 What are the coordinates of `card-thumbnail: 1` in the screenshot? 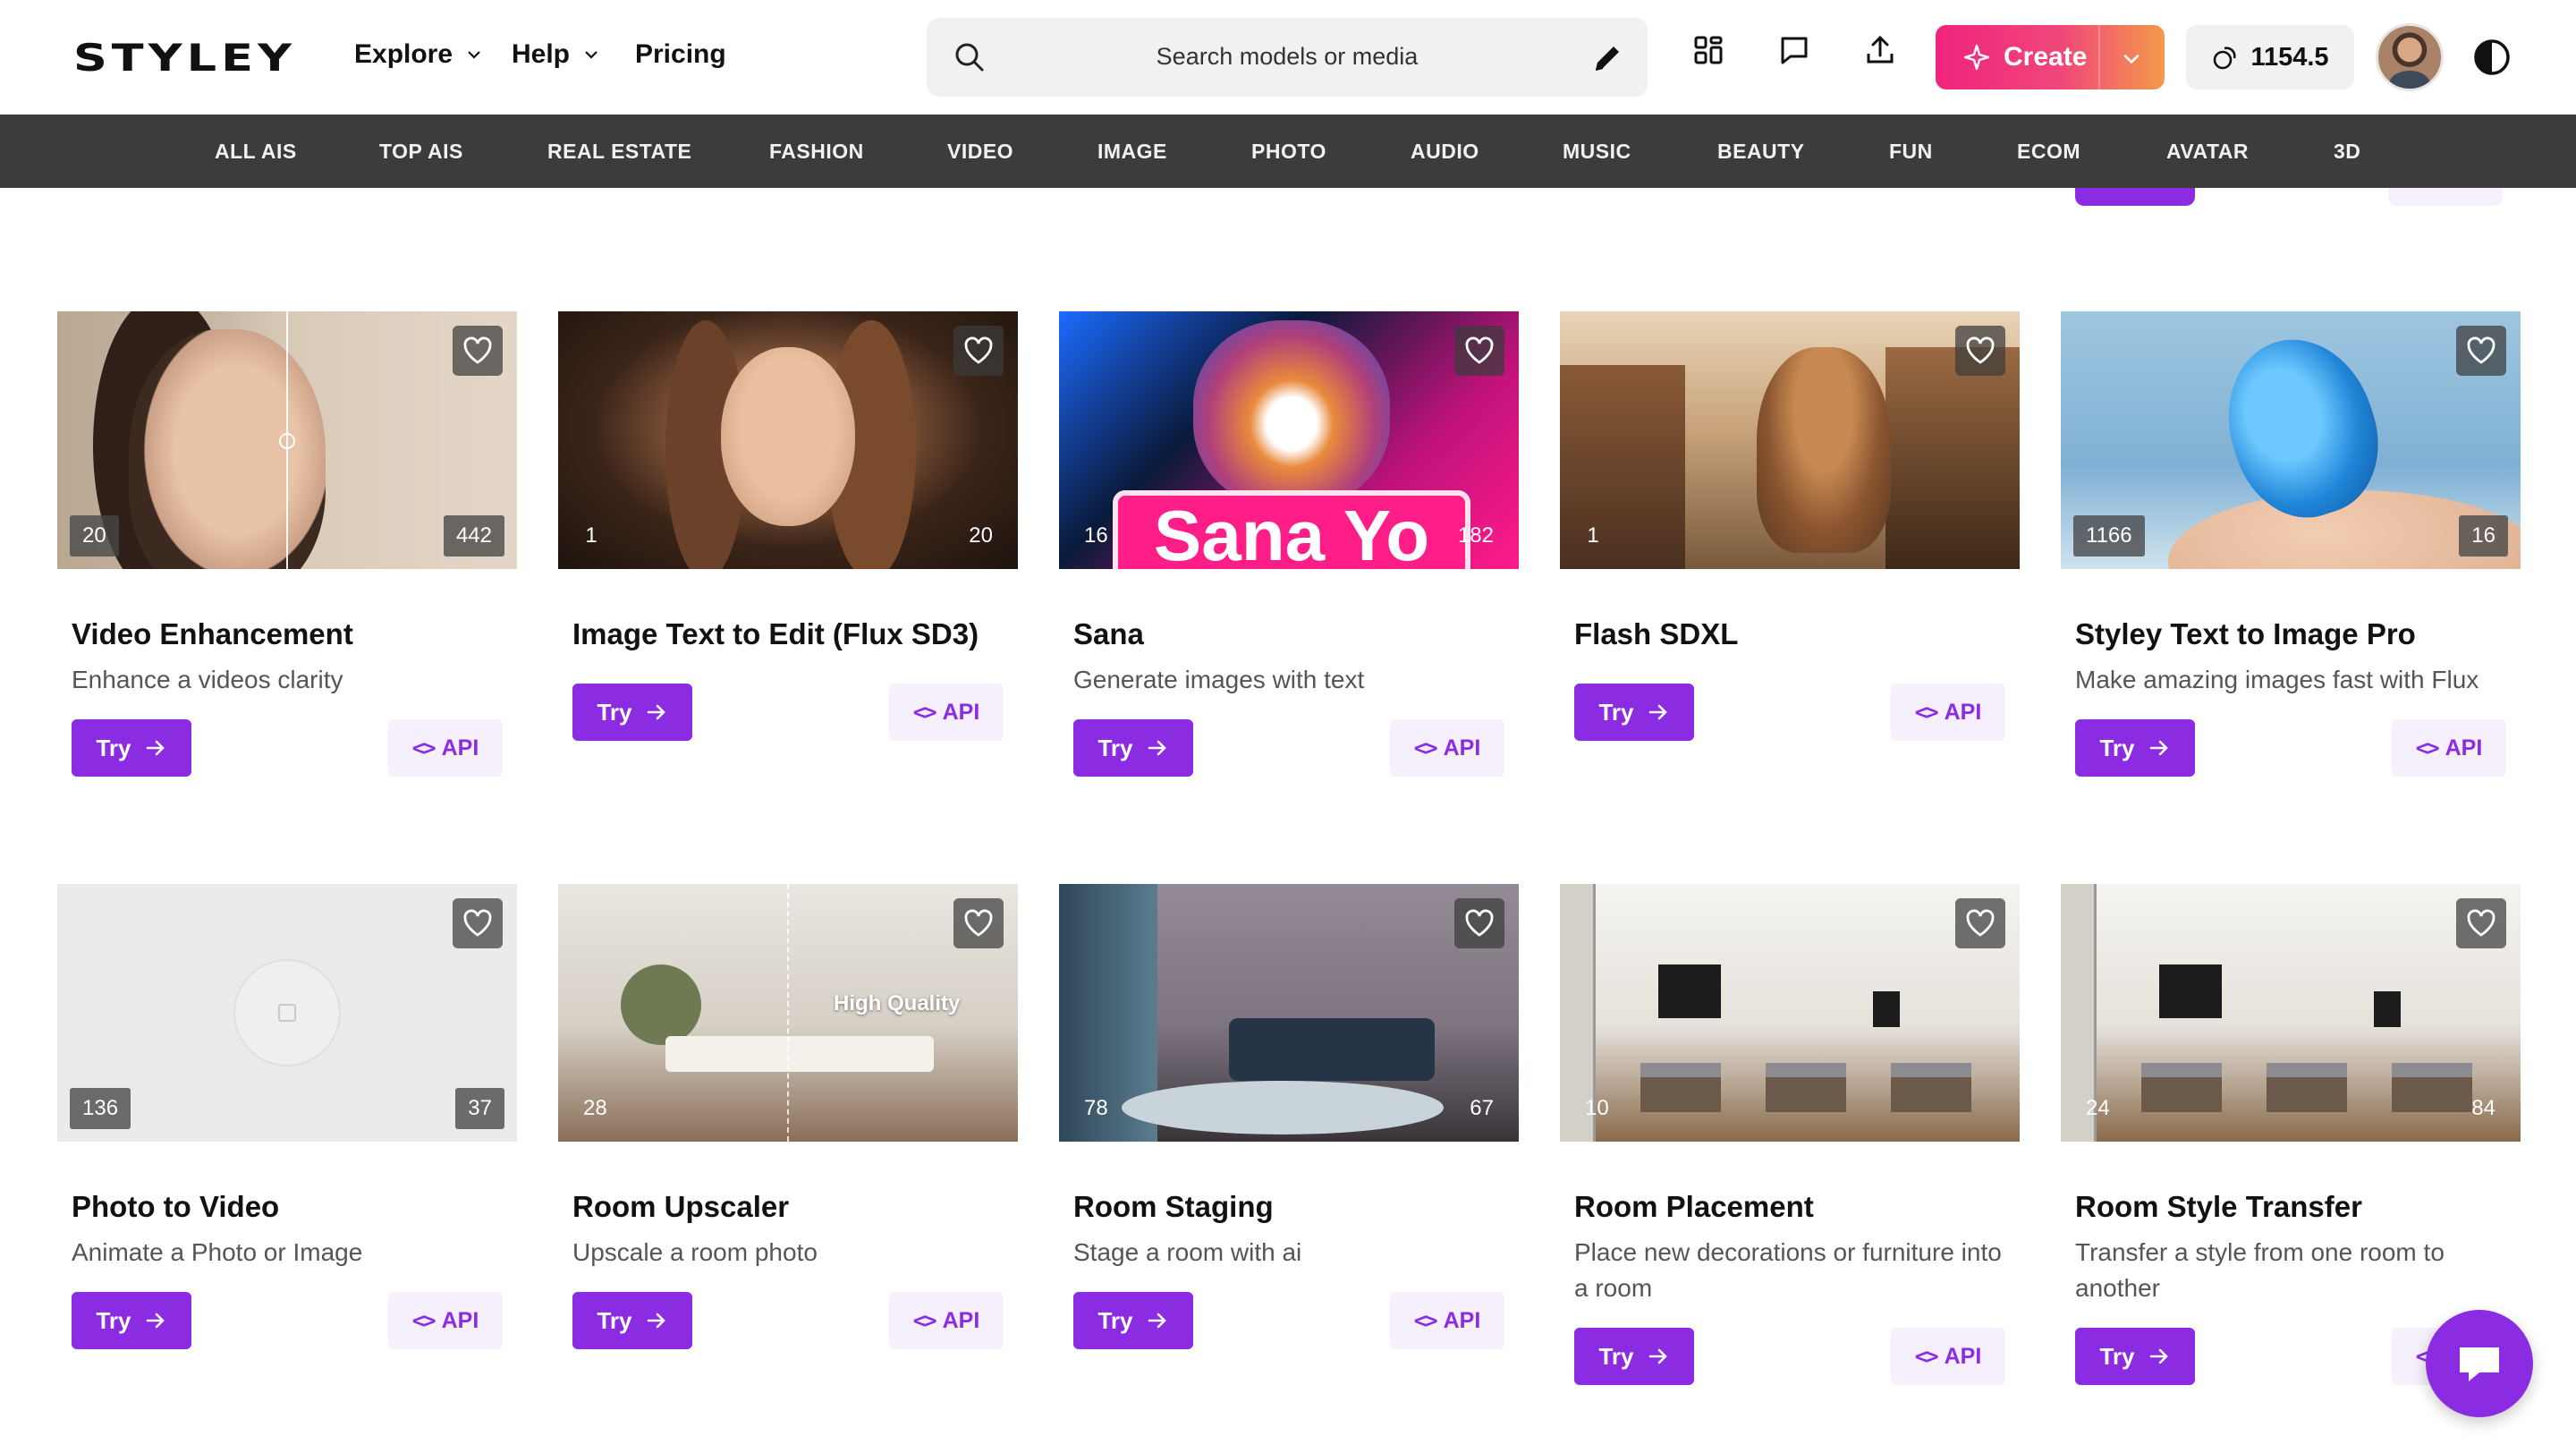 It's located at (1790, 440).